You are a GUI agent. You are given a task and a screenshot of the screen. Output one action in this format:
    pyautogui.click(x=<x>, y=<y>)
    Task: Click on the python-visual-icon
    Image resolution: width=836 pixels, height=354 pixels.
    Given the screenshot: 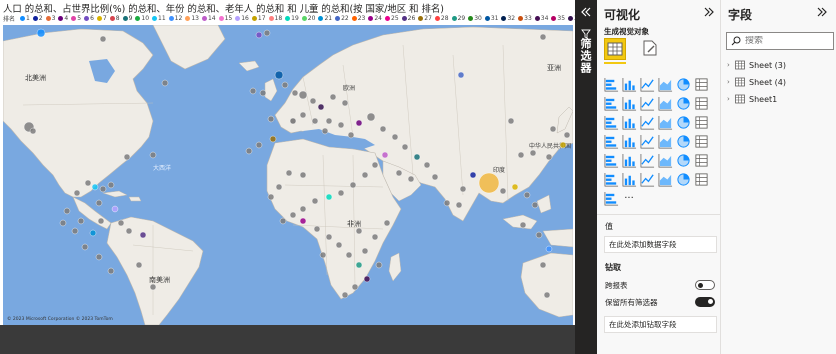 What is the action you would take?
    pyautogui.click(x=701, y=160)
    